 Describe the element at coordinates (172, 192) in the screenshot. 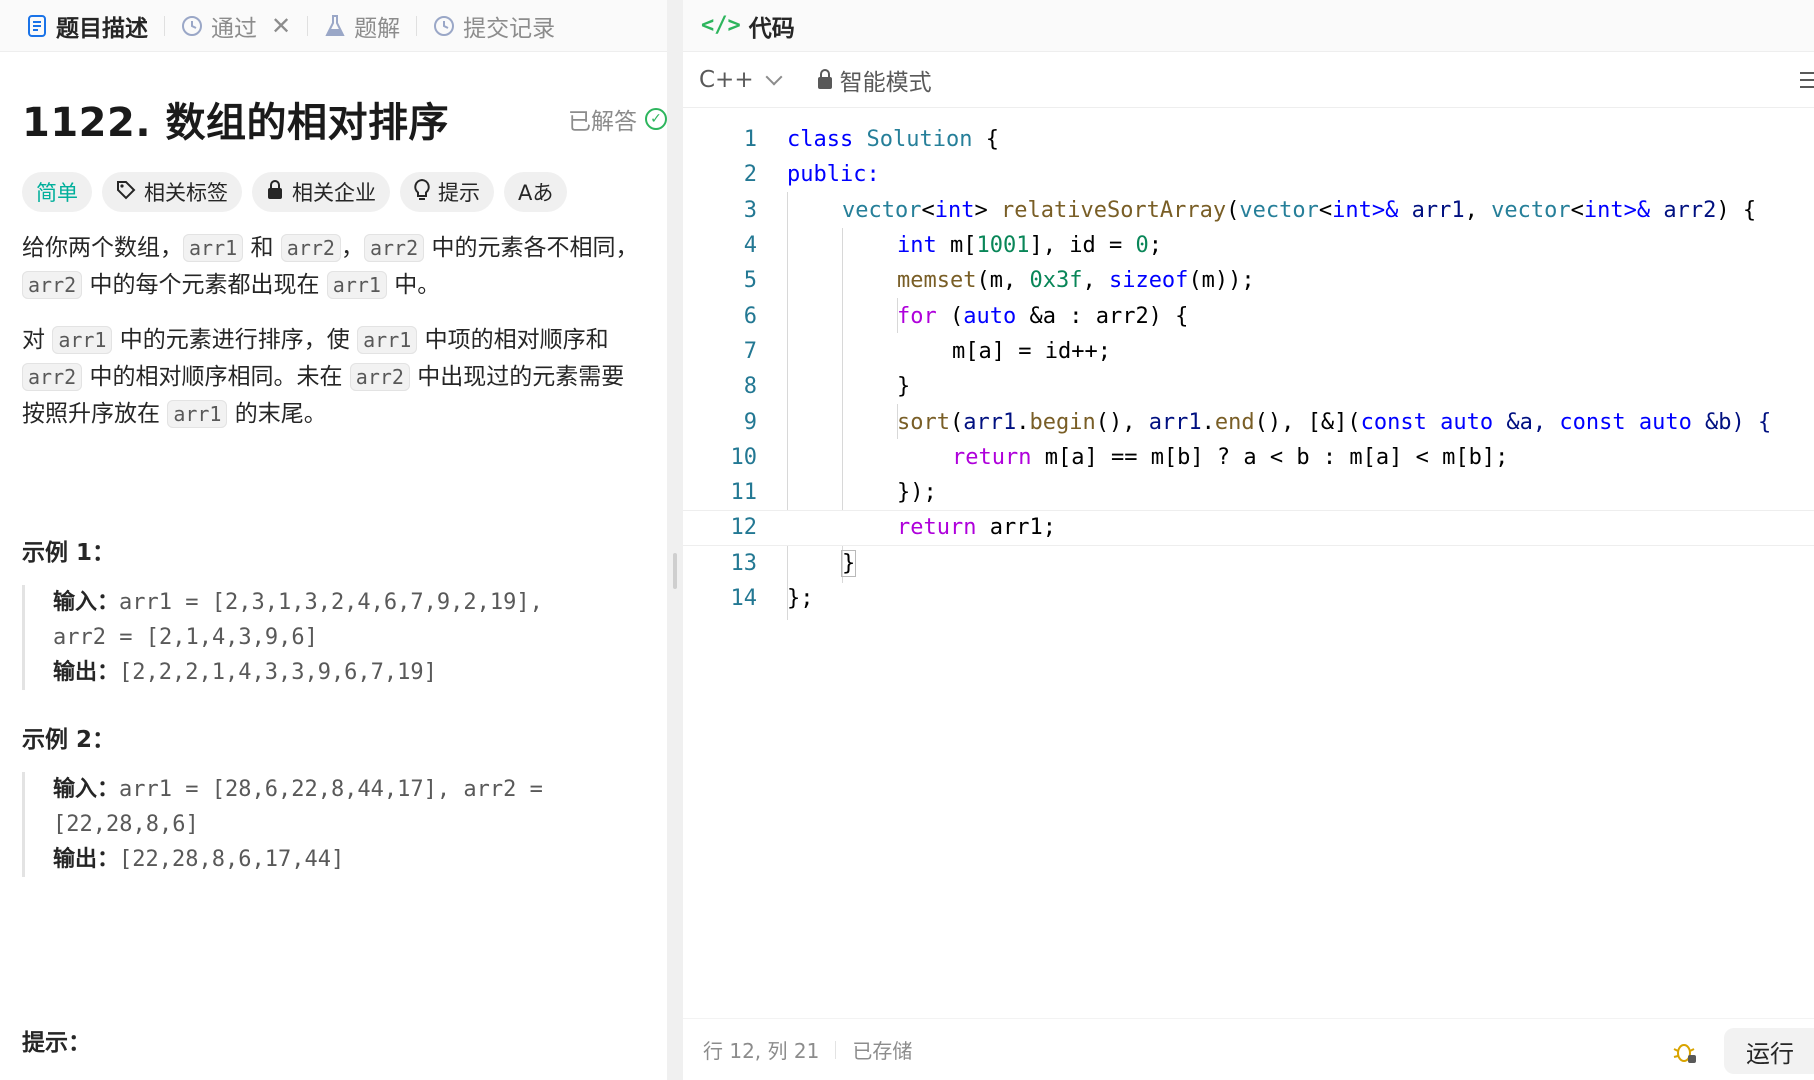

I see `tags-button: 相关标签` at that location.